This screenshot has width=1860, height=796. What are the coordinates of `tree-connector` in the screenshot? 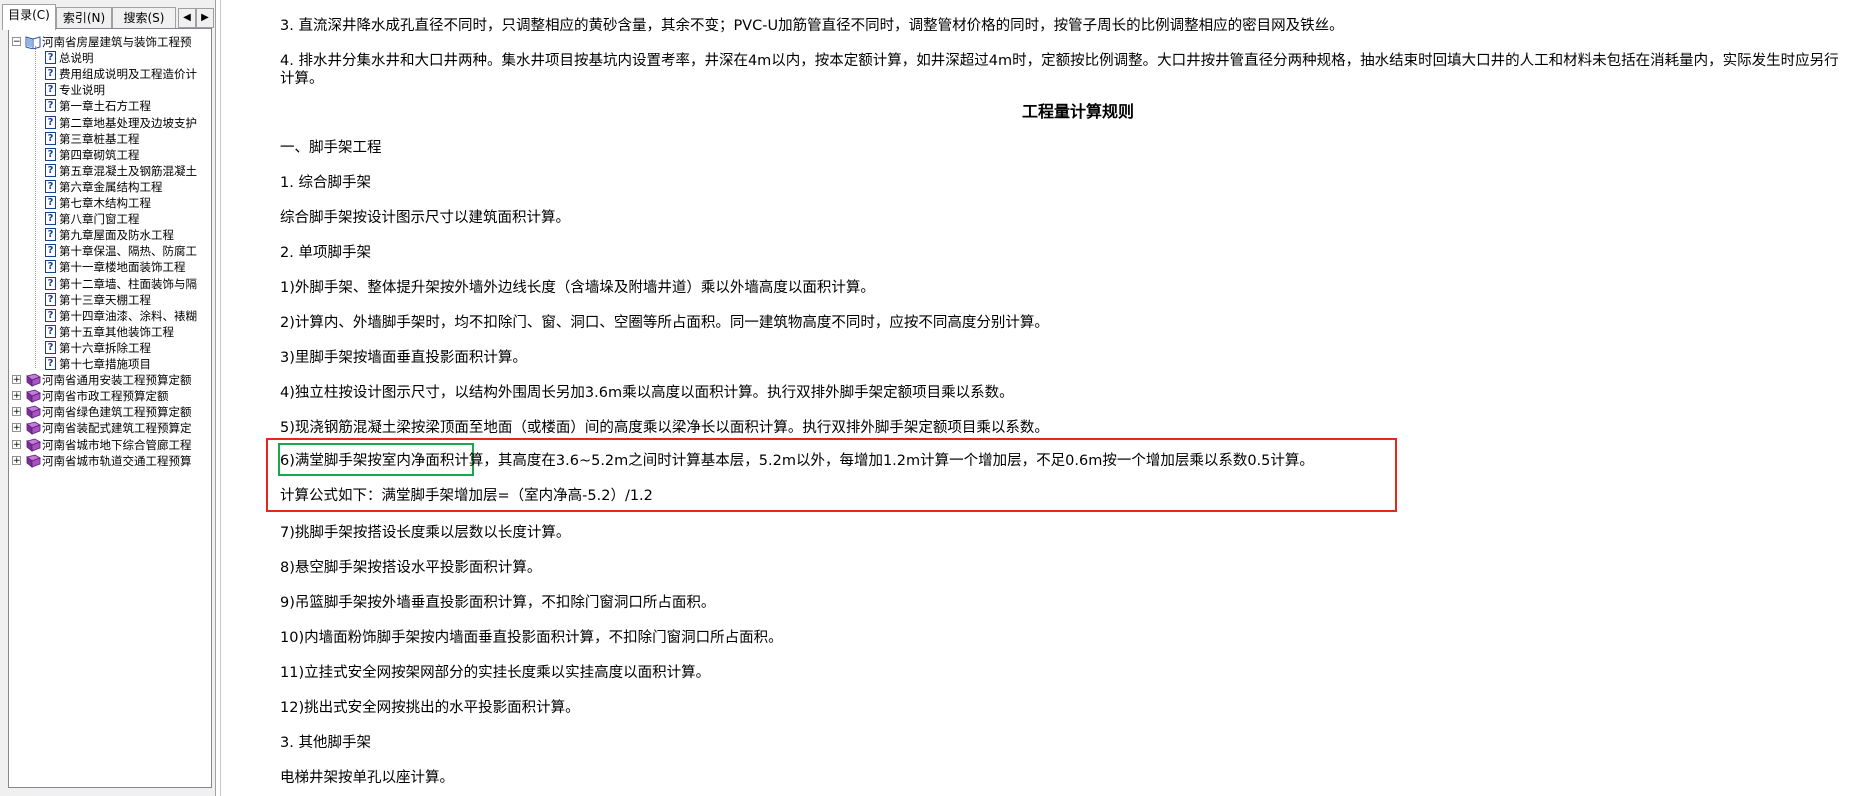 It's located at (35, 207).